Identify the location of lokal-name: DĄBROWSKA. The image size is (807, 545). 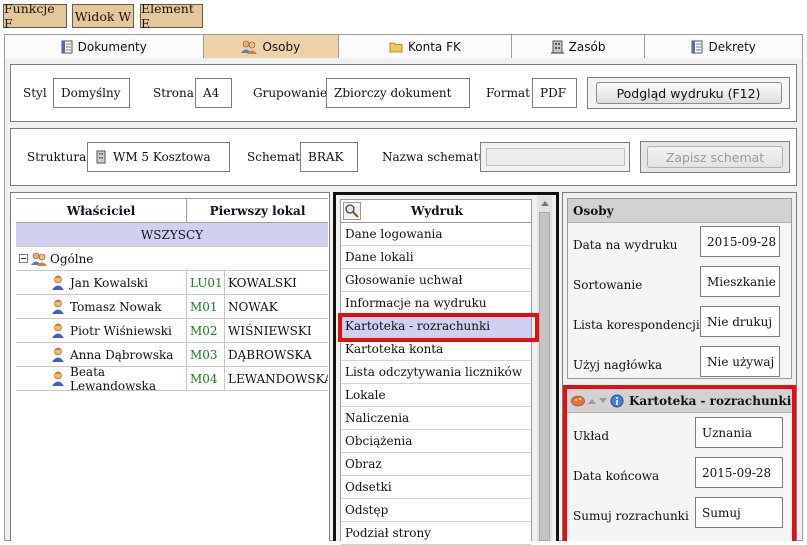
(276, 354).